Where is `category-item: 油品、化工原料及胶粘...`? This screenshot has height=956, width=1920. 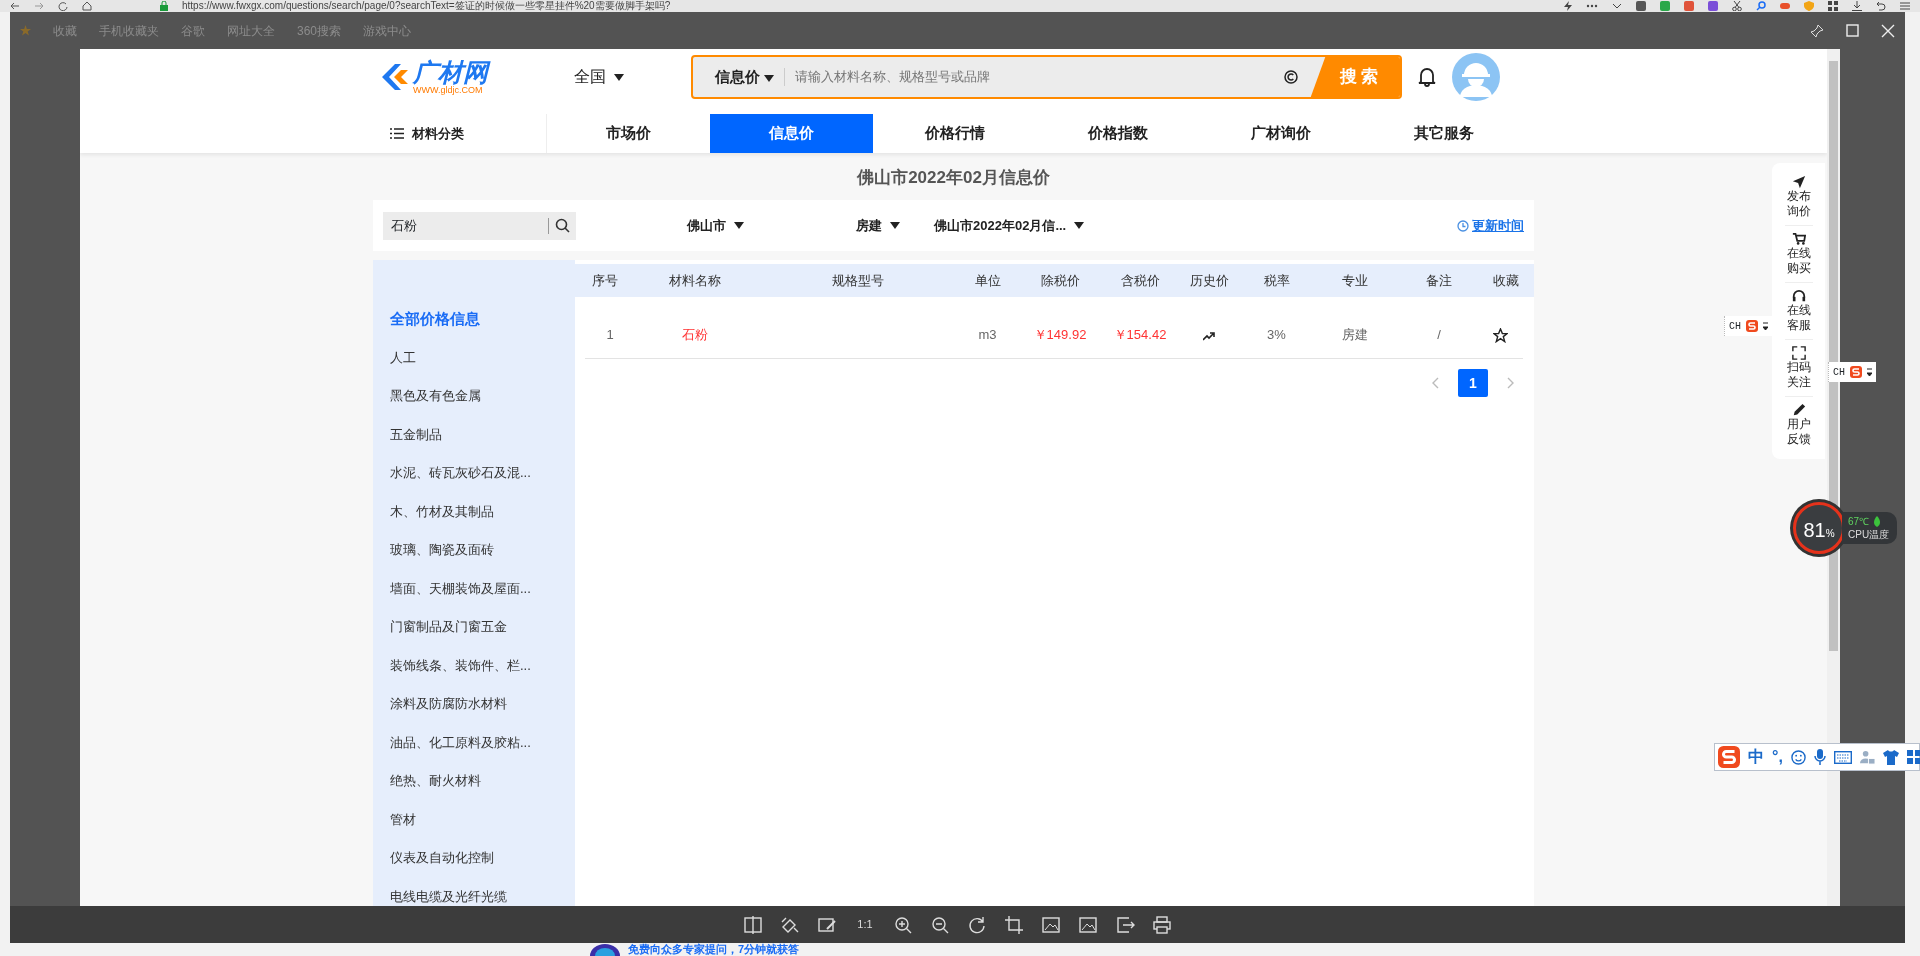 category-item: 油品、化工原料及胶粘... is located at coordinates (482, 742).